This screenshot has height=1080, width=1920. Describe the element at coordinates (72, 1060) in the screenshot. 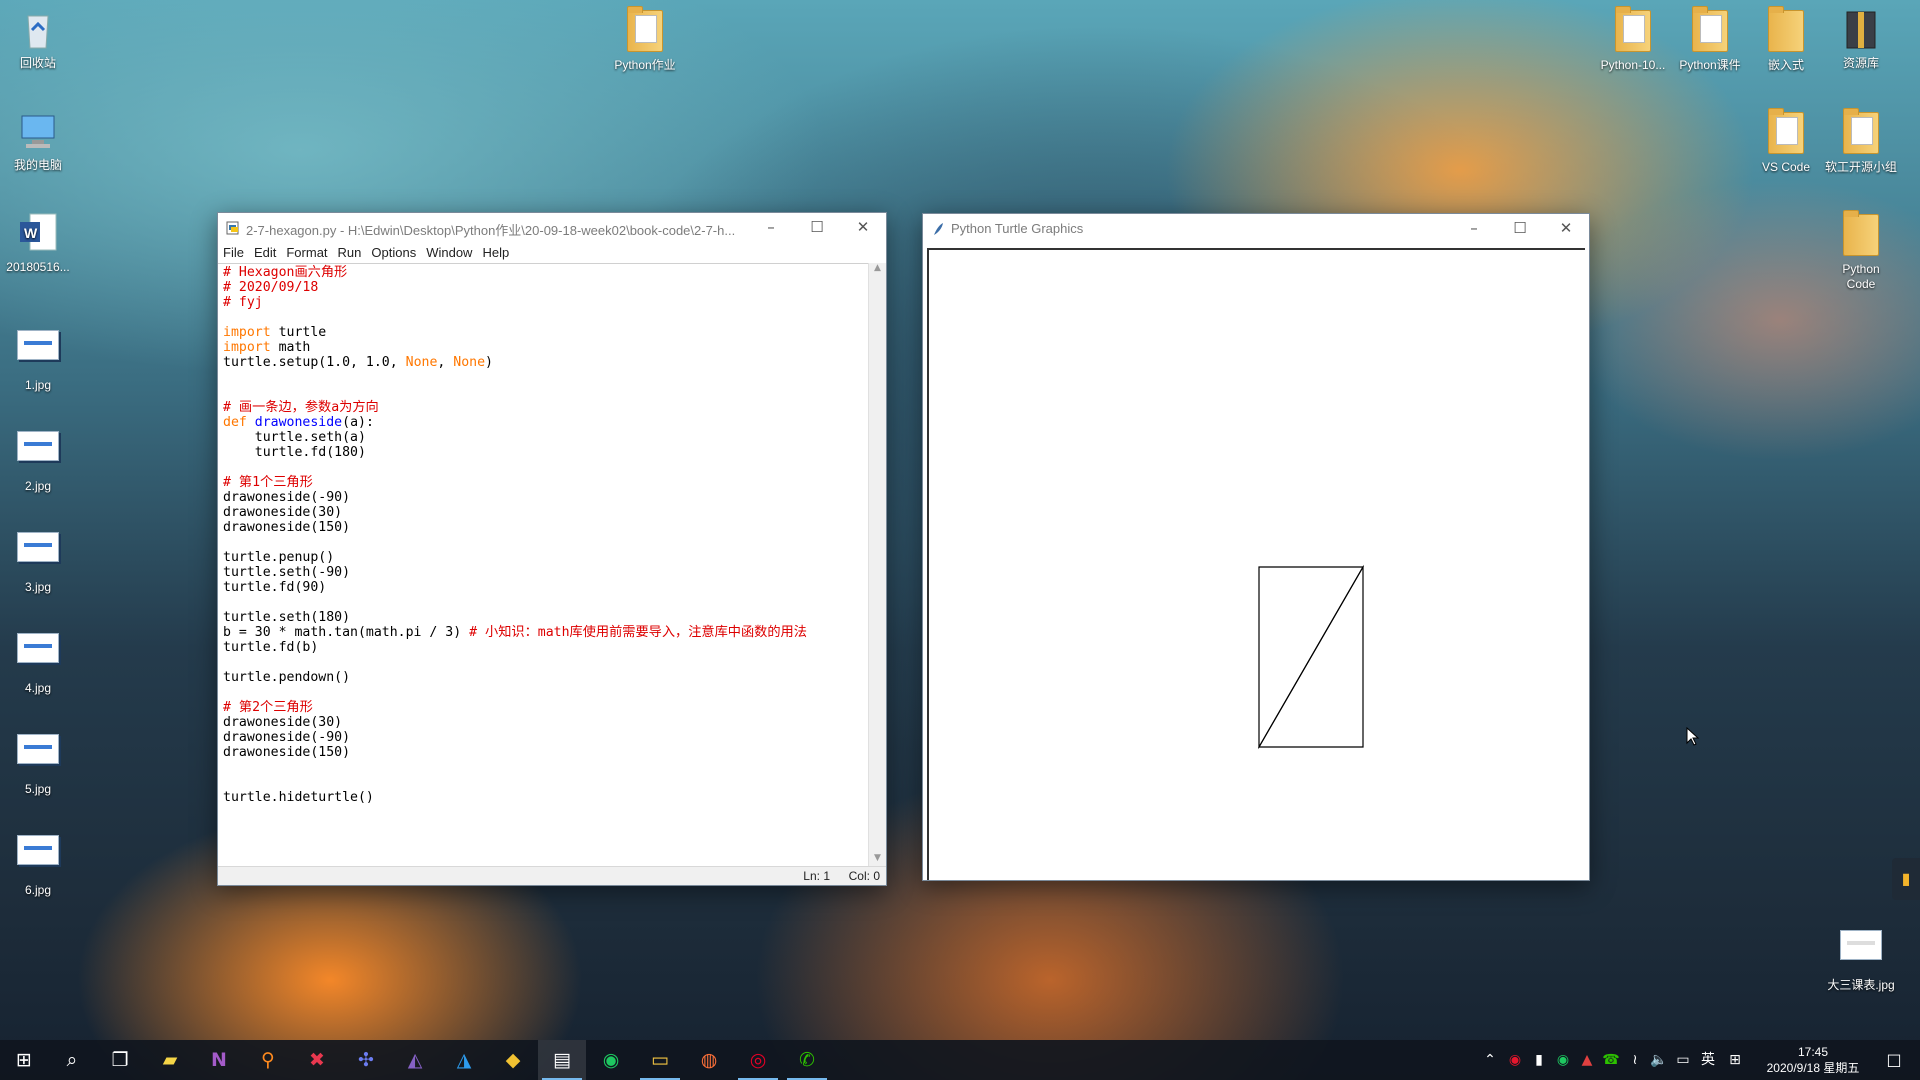

I see `search-button: ⌕` at that location.